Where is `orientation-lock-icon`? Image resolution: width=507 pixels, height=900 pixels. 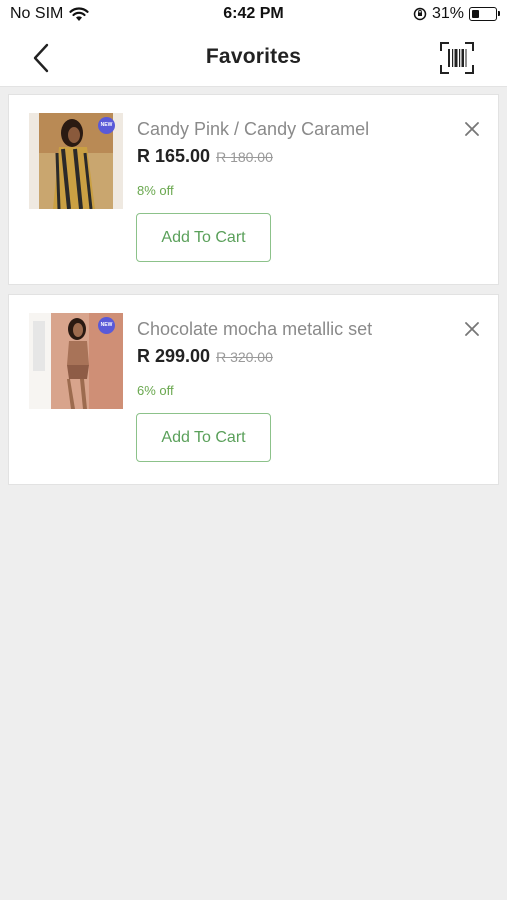
orientation-lock-icon is located at coordinates (420, 14).